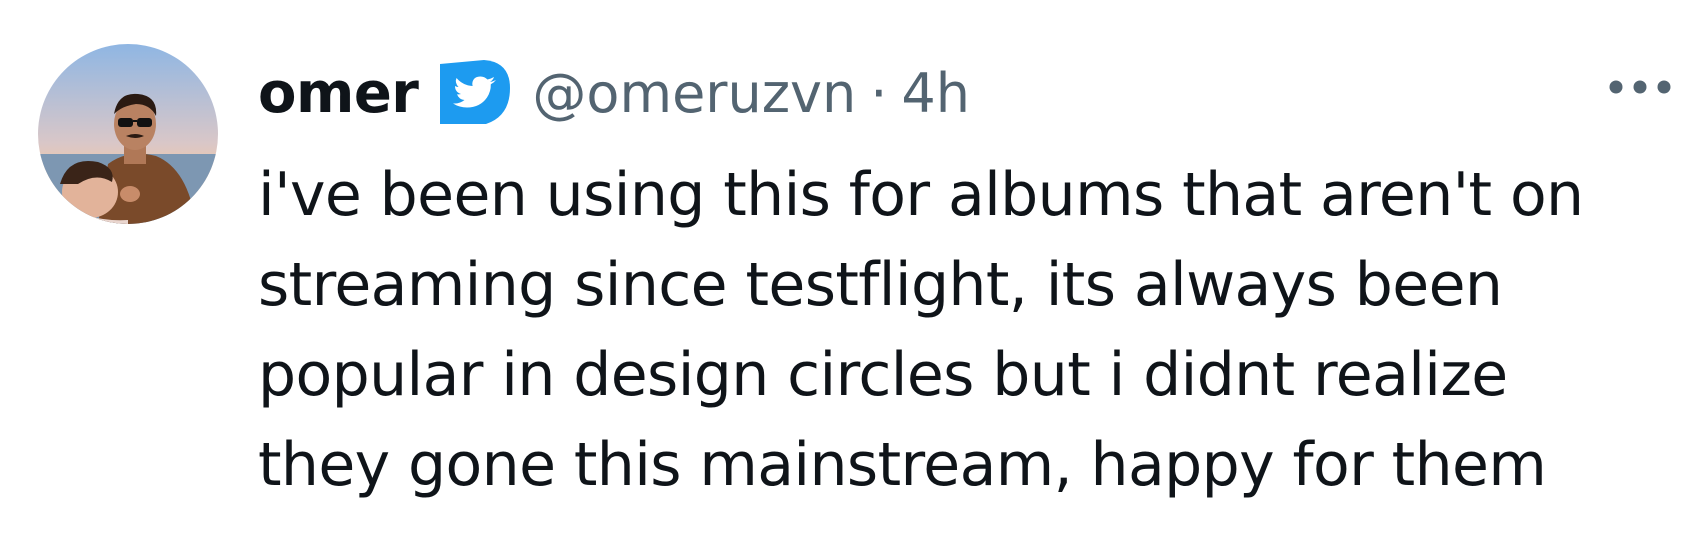  I want to click on author-handle: @omeruzvn, so click(694, 93).